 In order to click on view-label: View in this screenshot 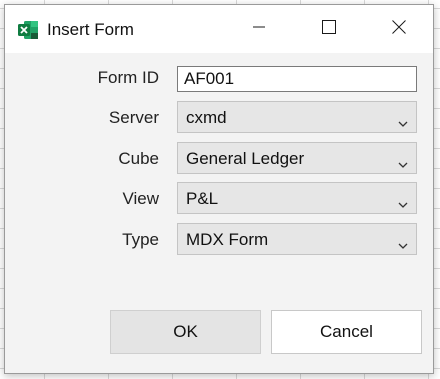, I will do `click(140, 198)`.